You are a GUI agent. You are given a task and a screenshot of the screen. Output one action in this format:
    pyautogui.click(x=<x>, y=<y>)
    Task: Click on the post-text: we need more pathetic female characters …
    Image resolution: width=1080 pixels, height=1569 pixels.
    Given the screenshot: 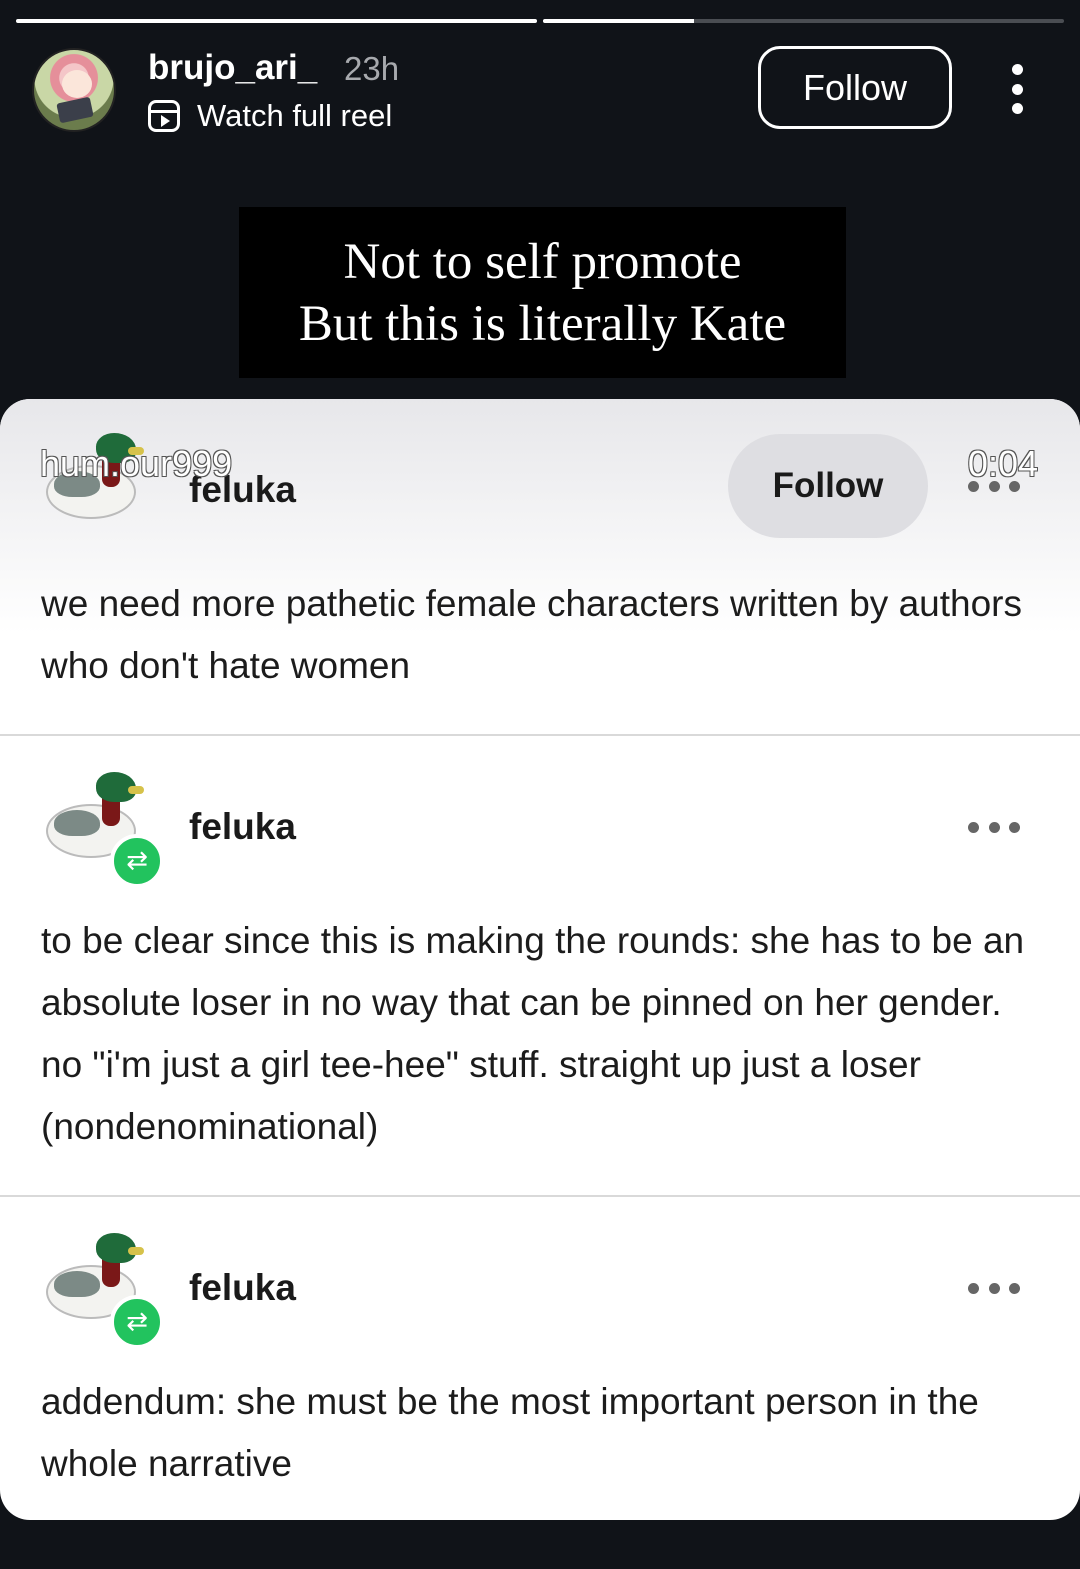 What is the action you would take?
    pyautogui.click(x=531, y=634)
    